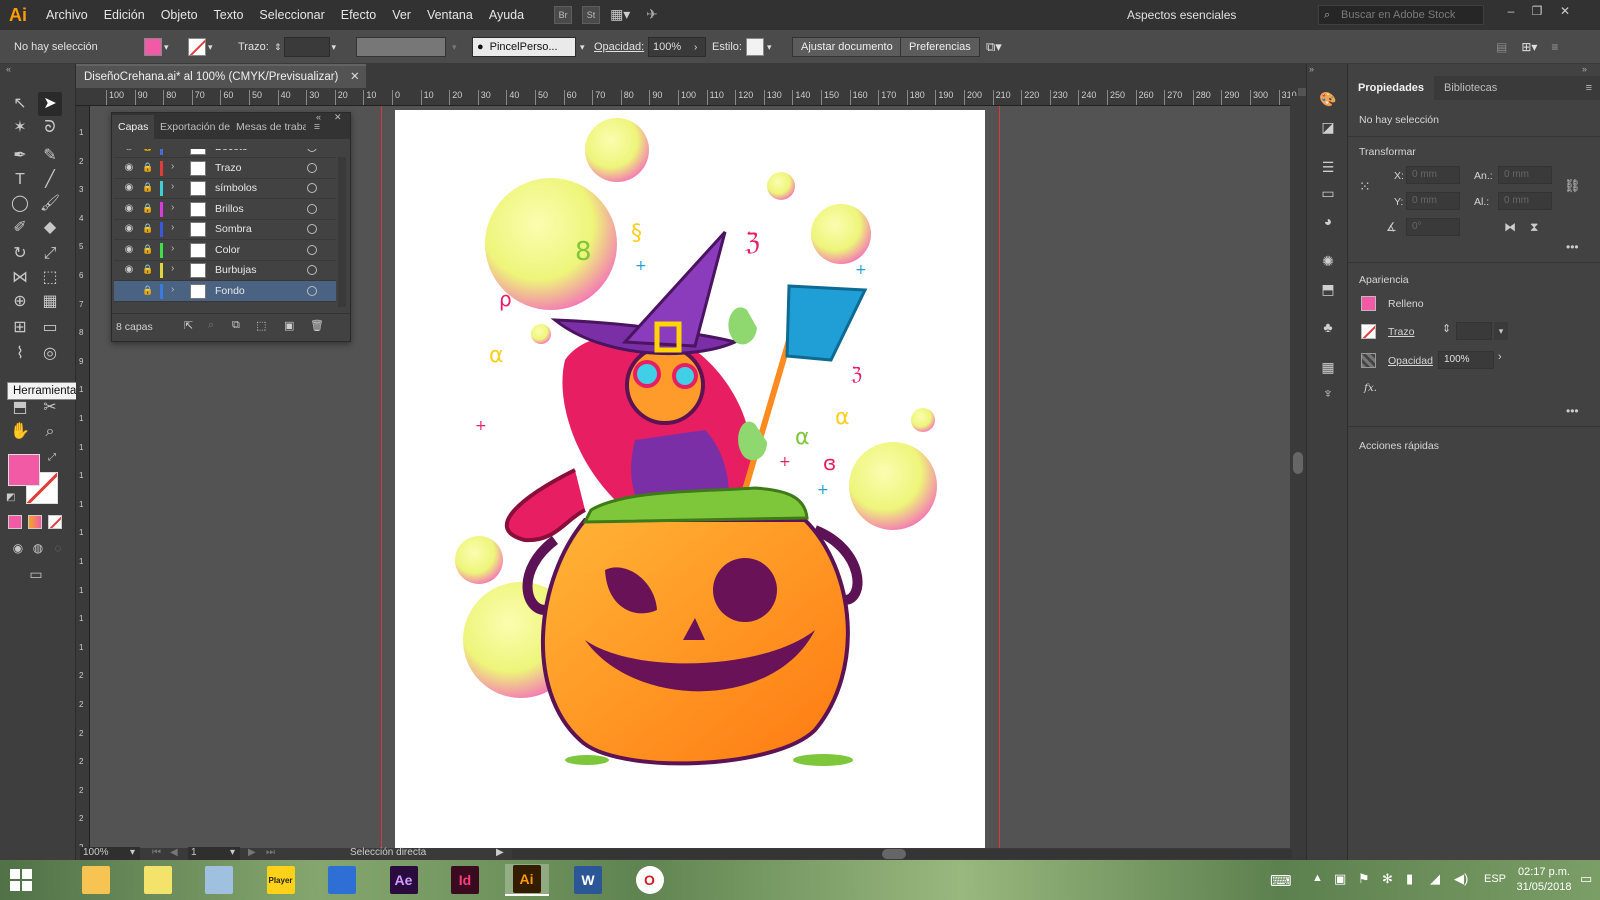 The image size is (1600, 900). Describe the element at coordinates (1534, 227) in the screenshot. I see `flip-vertical-icon: ⧗` at that location.